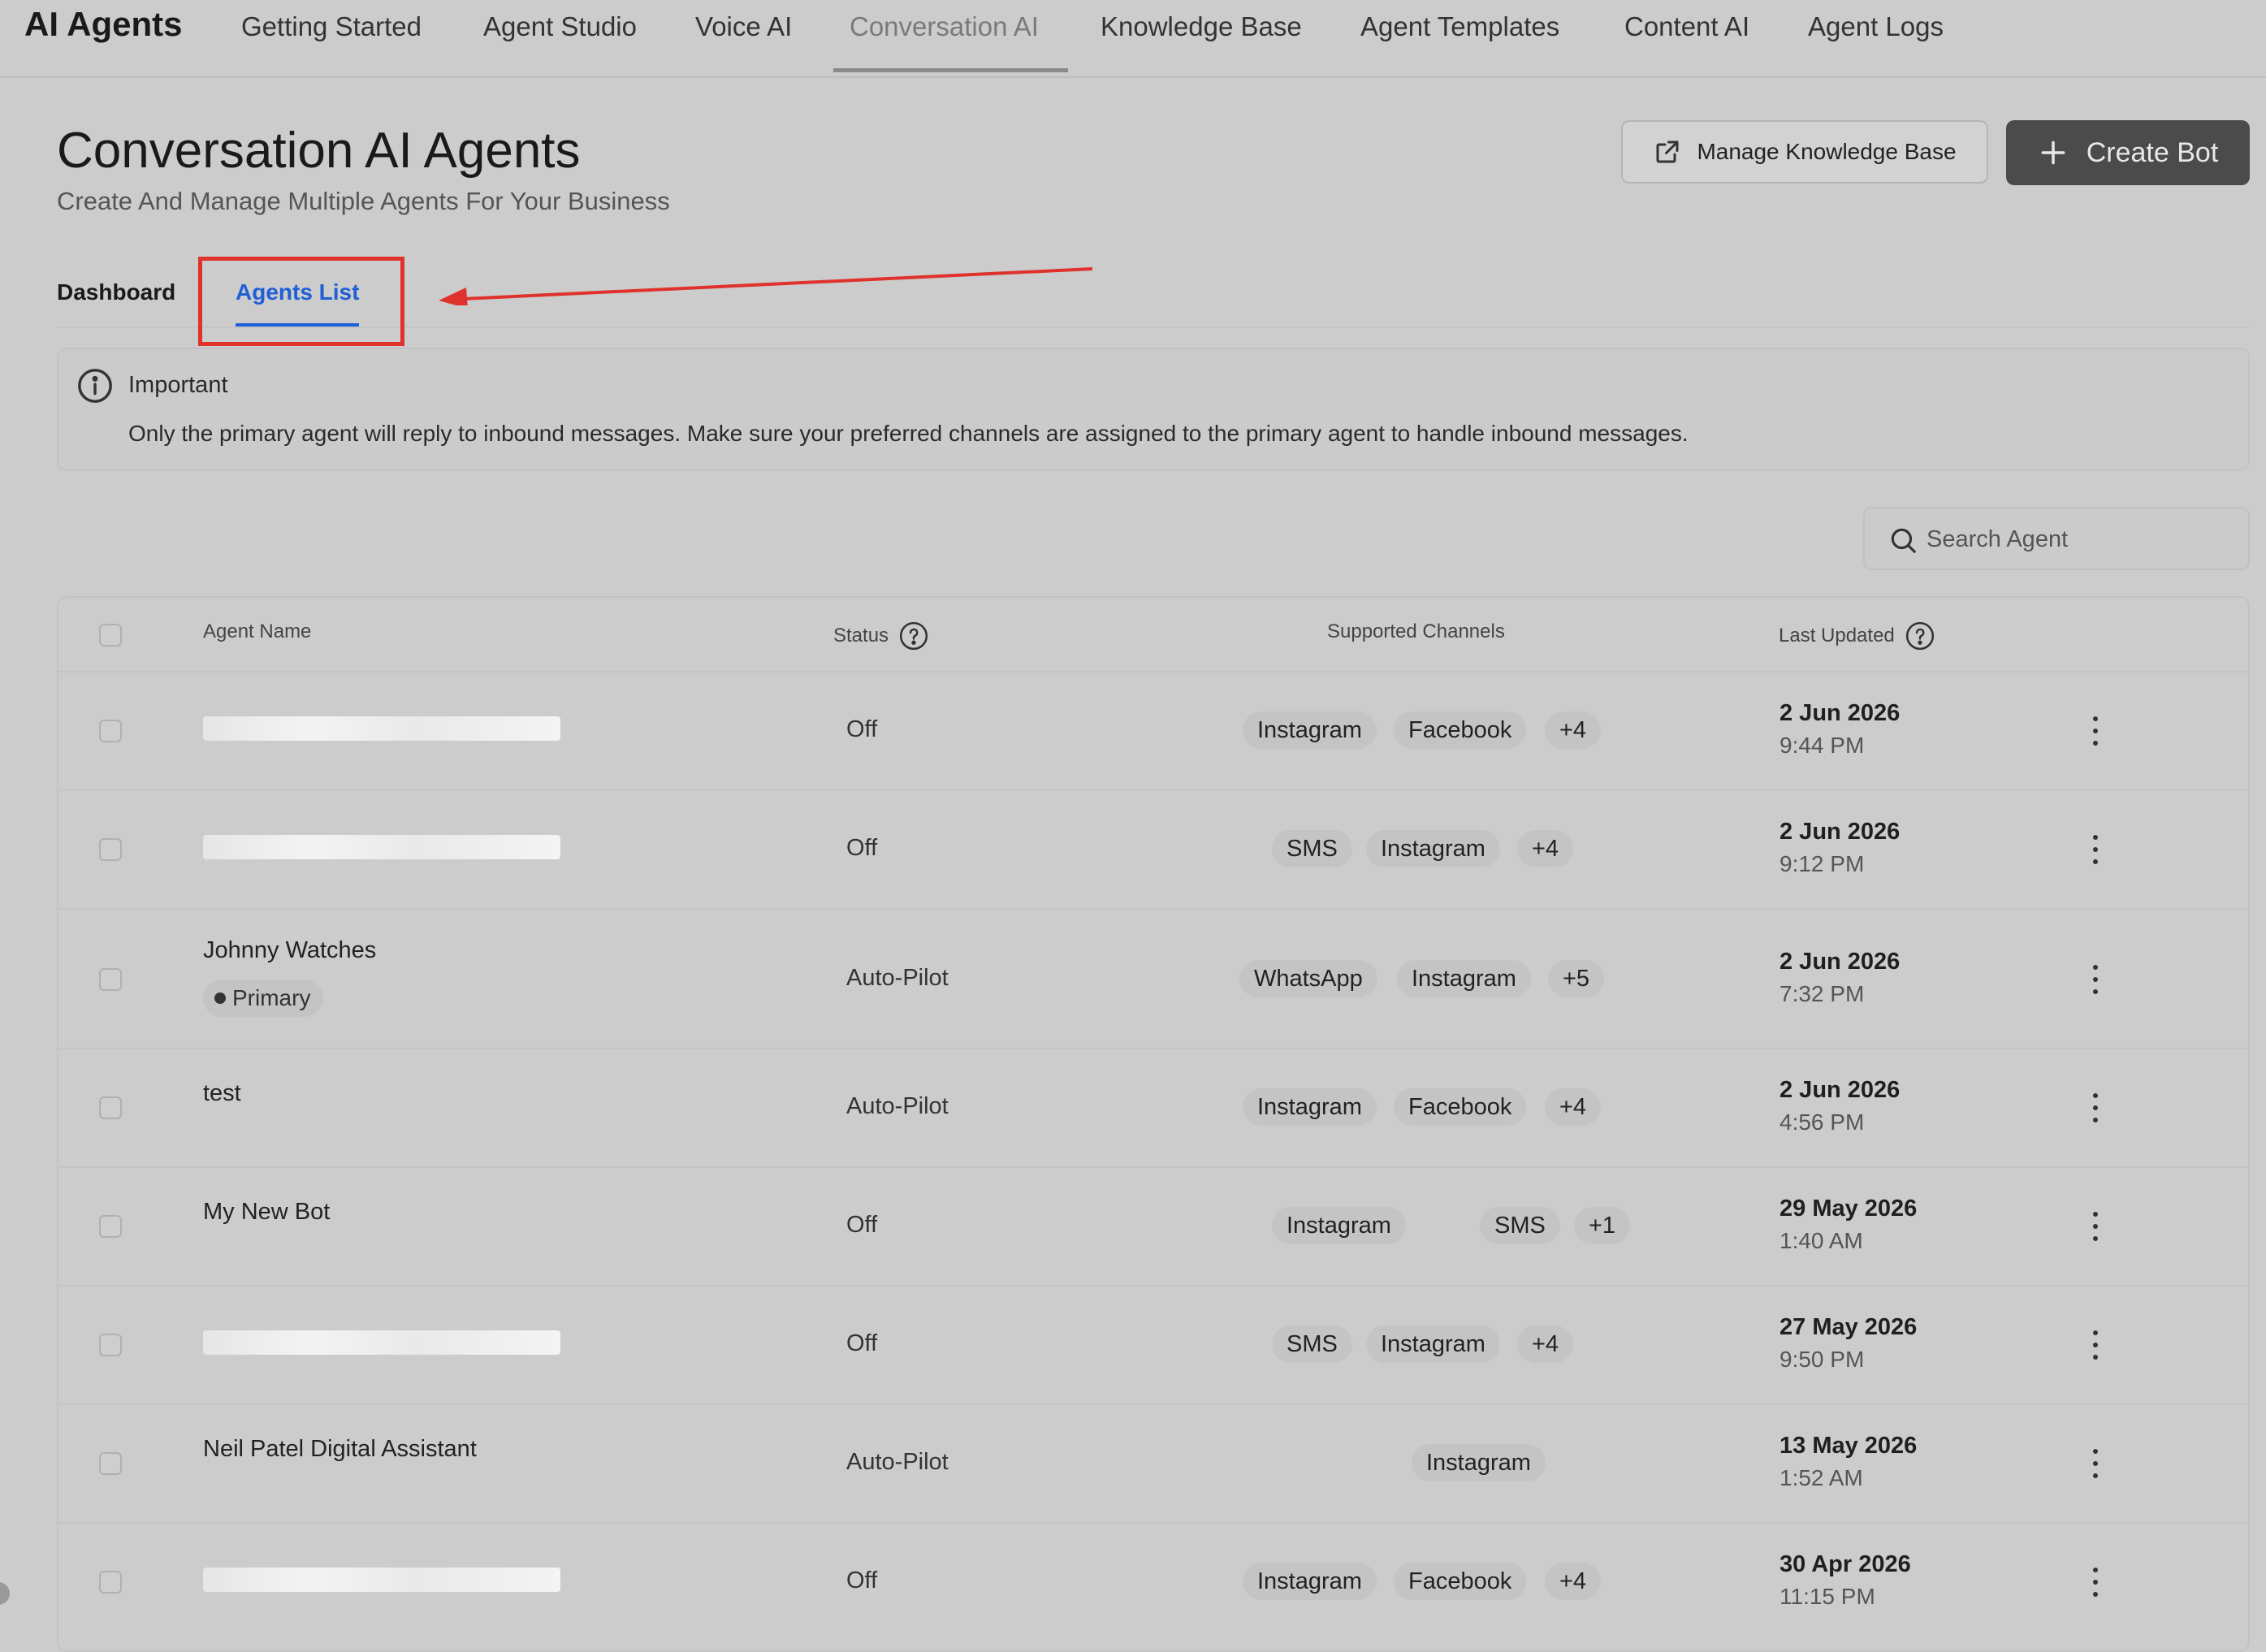 This screenshot has width=2266, height=1652. Describe the element at coordinates (1822, 1122) in the screenshot. I see `last-updated-time: 4:56 PM` at that location.